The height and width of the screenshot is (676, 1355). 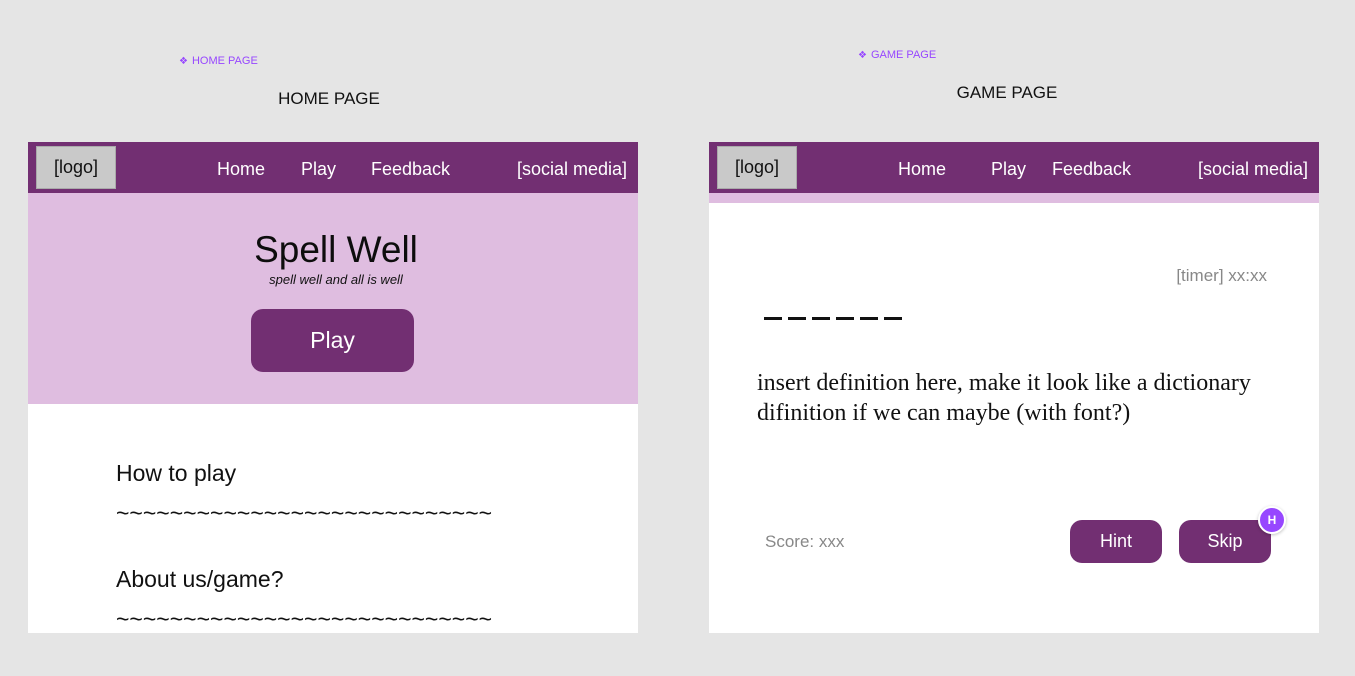 I want to click on avatar: H, so click(x=1272, y=520).